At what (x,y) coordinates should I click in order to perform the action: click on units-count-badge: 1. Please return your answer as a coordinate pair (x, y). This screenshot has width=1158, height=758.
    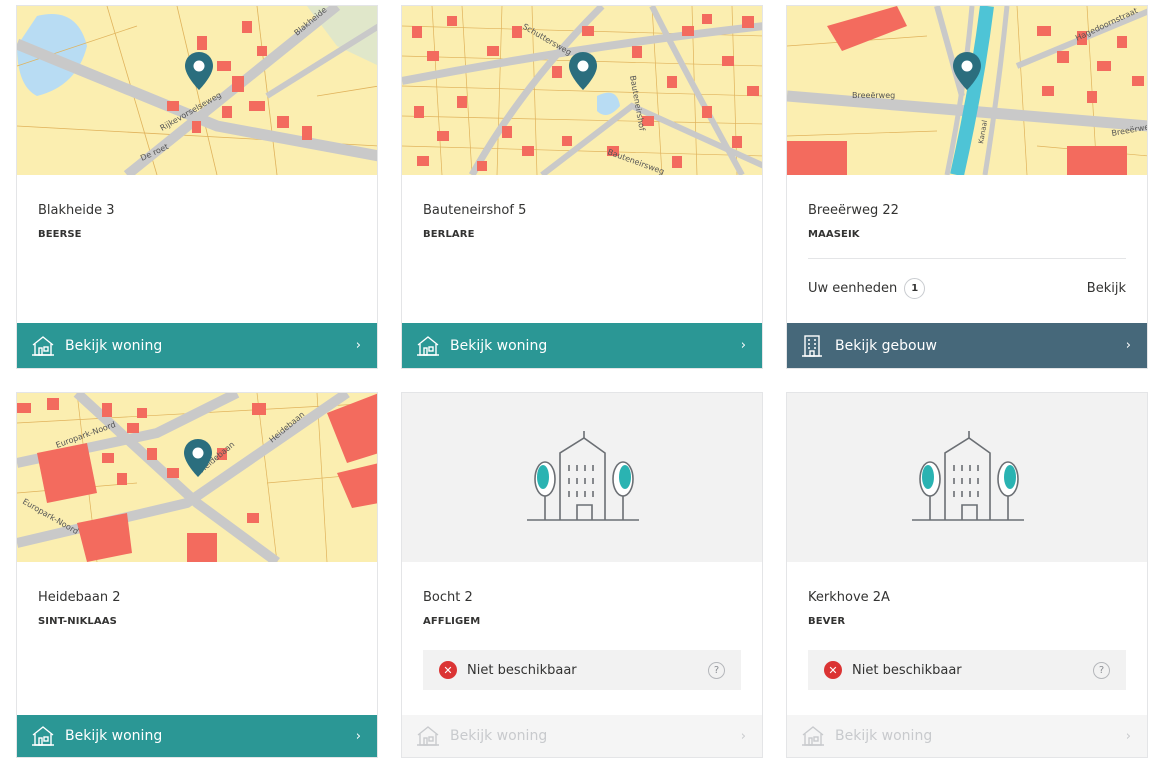
    Looking at the image, I should click on (915, 288).